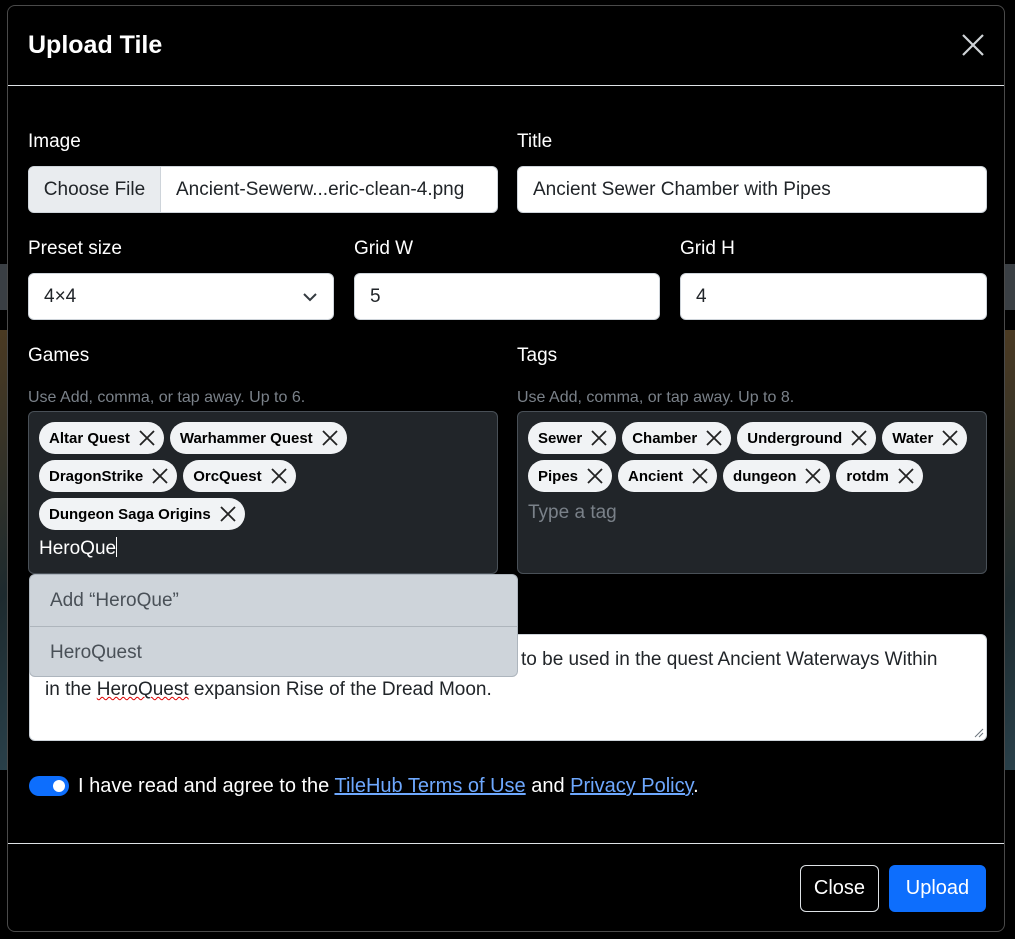 The height and width of the screenshot is (939, 1015). Describe the element at coordinates (833, 296) in the screenshot. I see `grid-h-input: 4` at that location.